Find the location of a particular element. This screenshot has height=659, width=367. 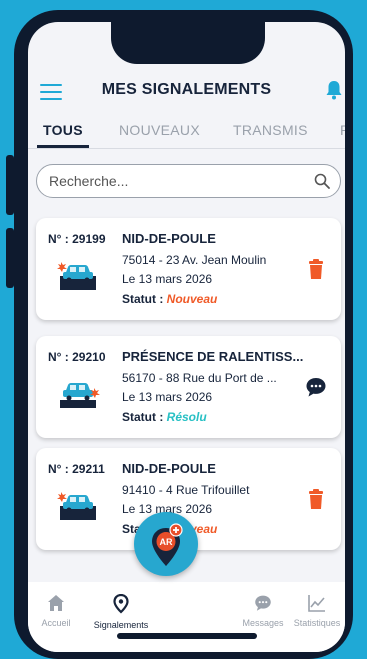

report-number: N° : 29210 is located at coordinates (77, 357).